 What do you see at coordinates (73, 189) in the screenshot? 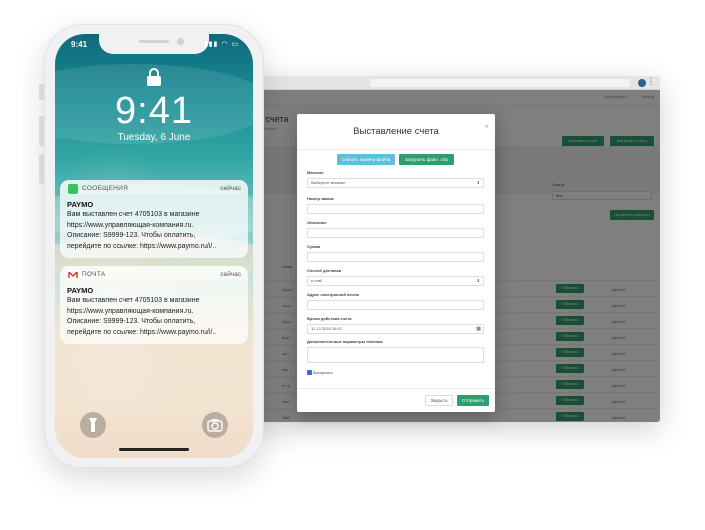
I see `messages-icon` at bounding box center [73, 189].